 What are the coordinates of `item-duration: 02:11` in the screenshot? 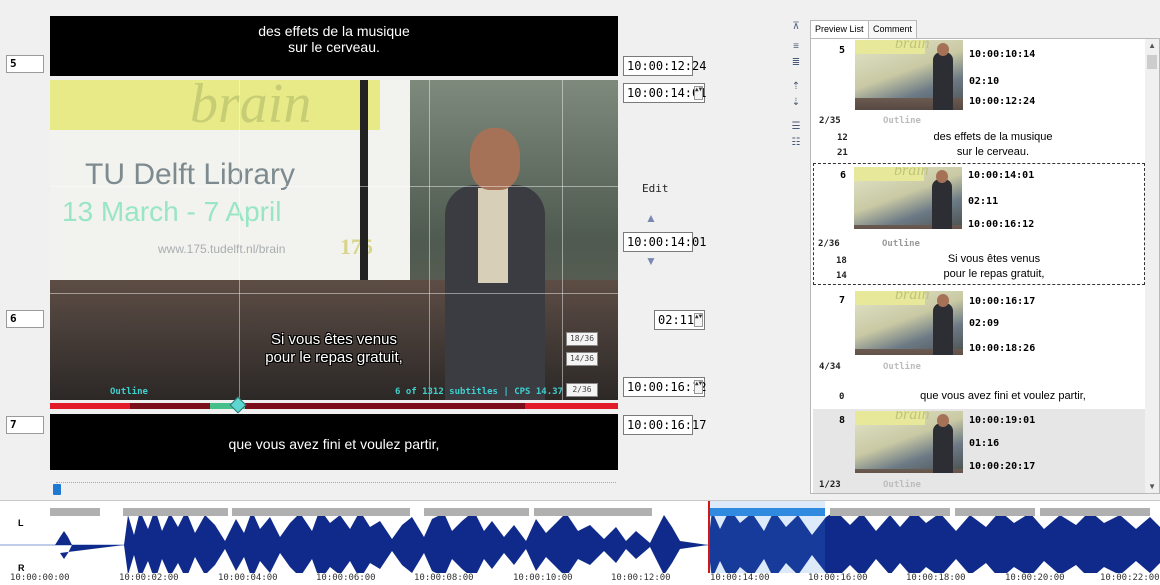 It's located at (983, 201).